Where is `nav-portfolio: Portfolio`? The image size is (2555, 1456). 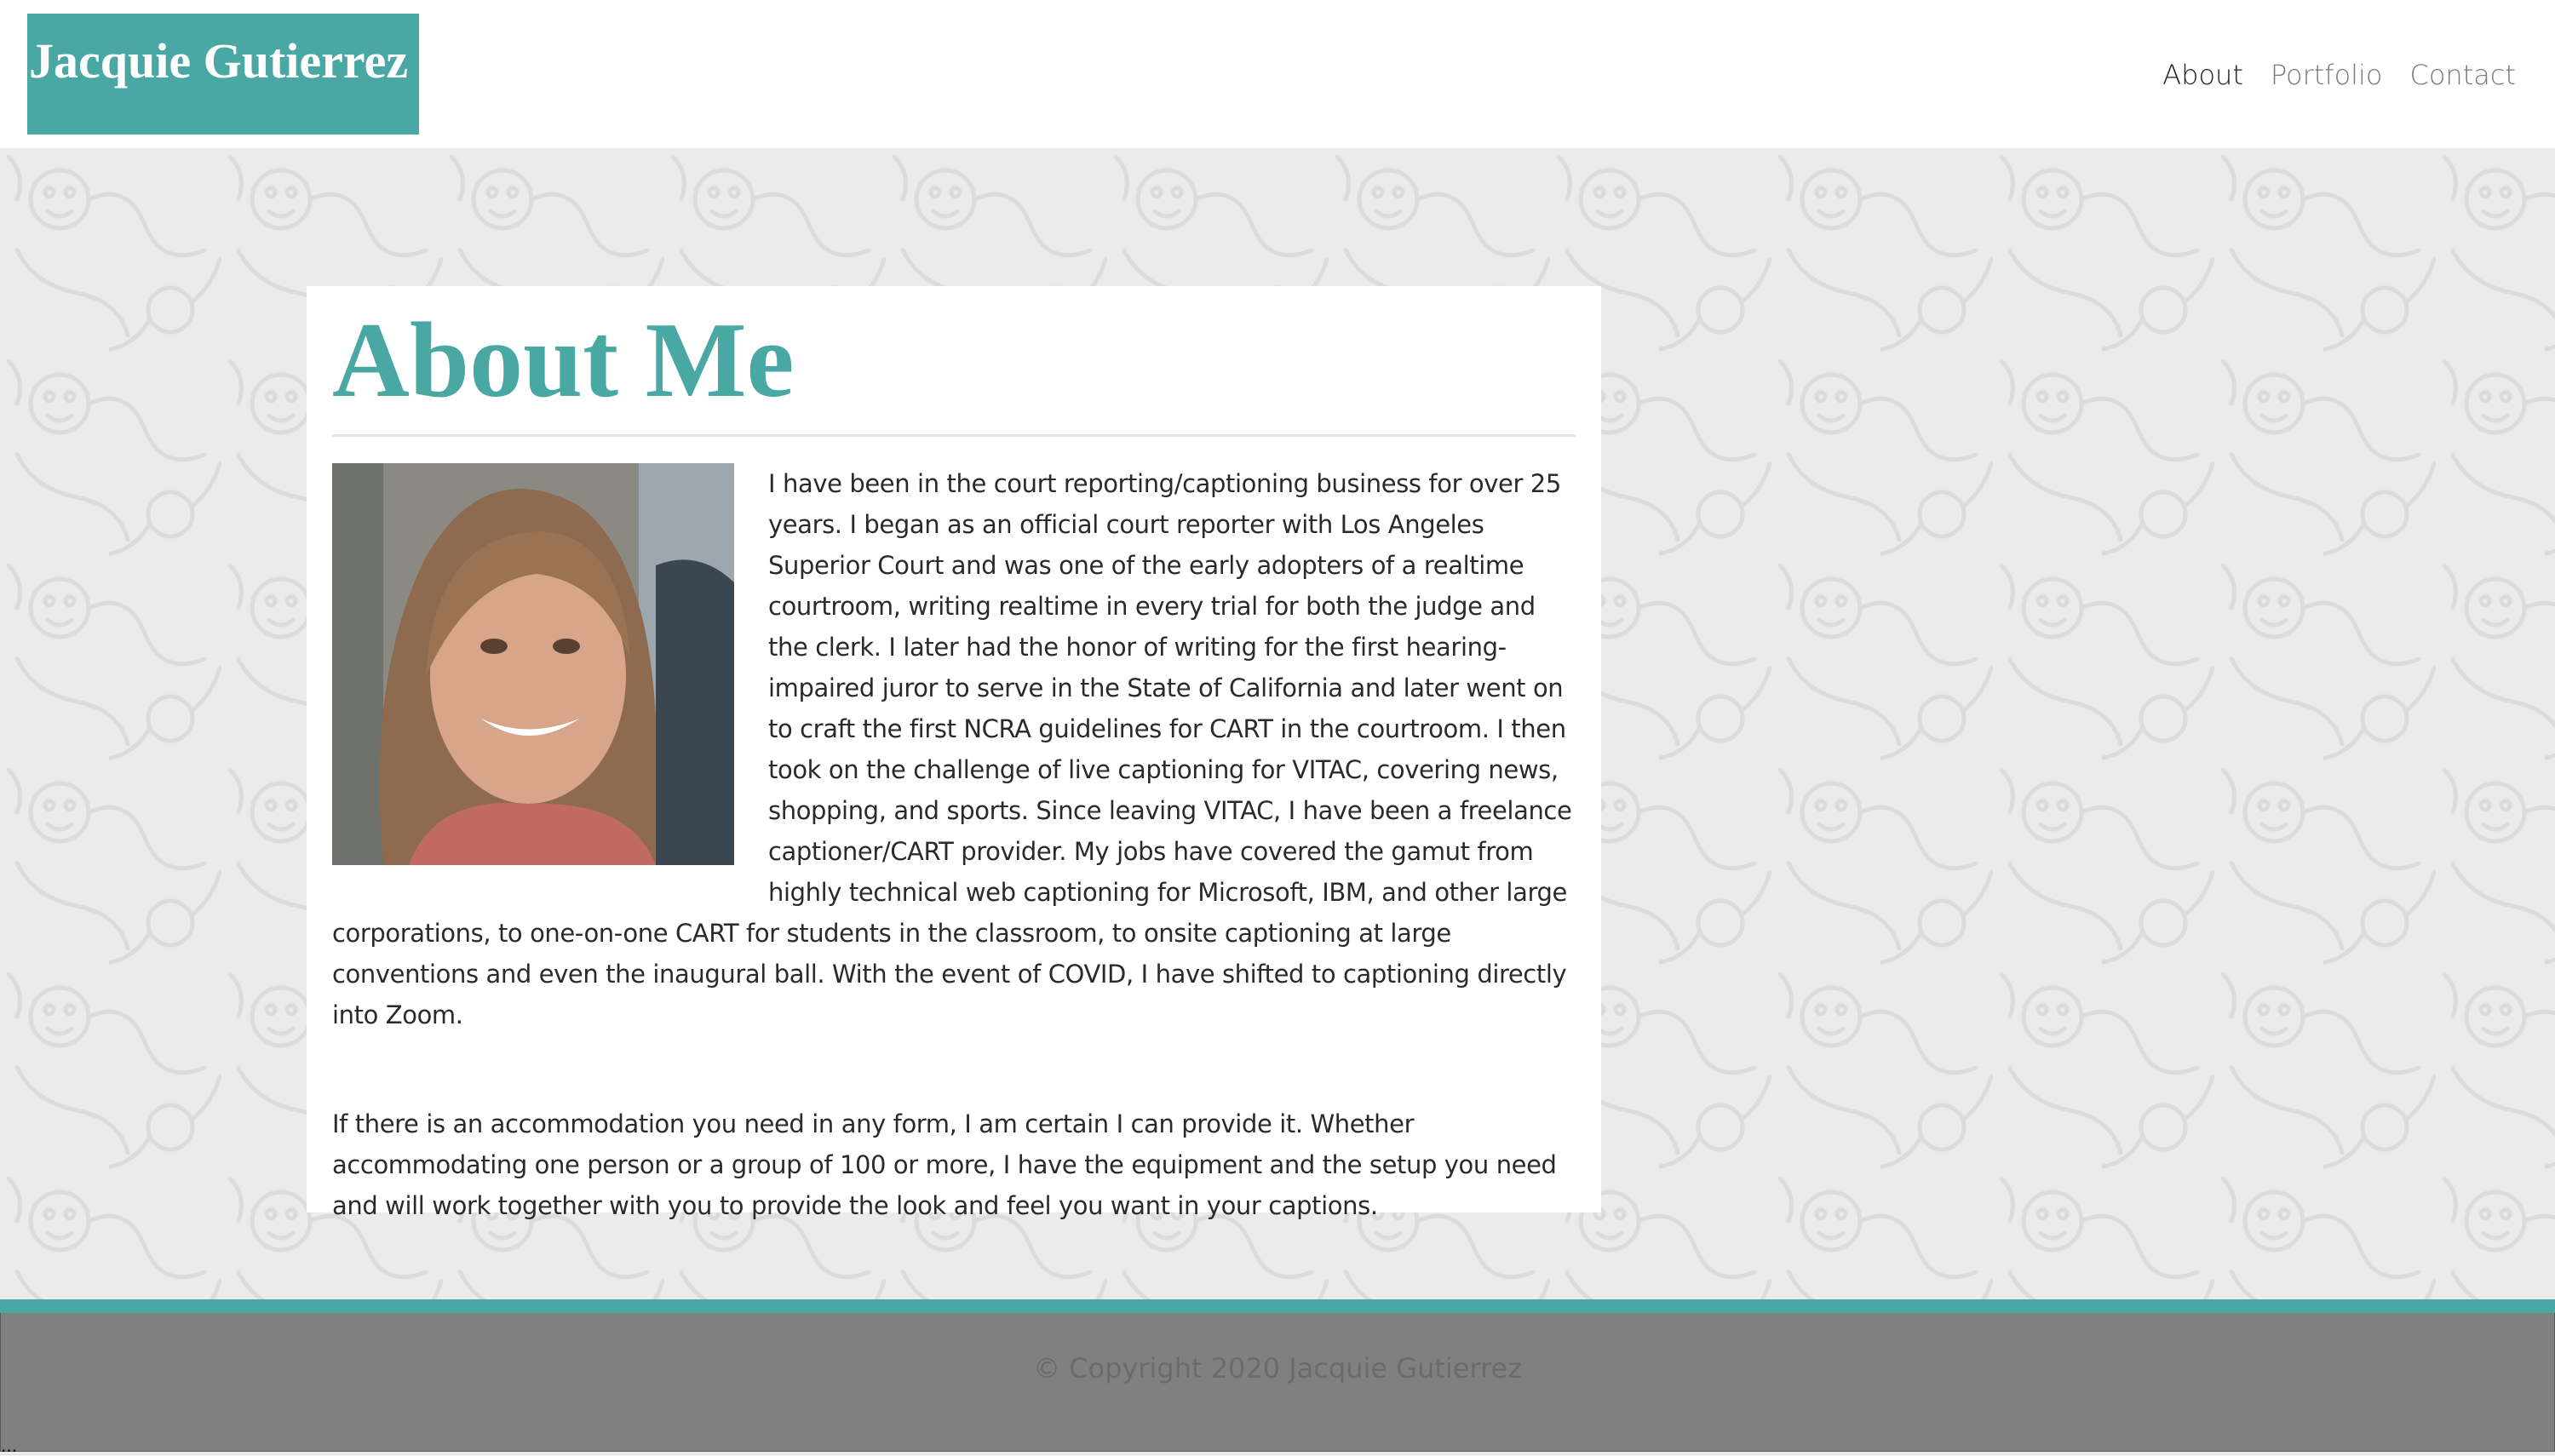 nav-portfolio: Portfolio is located at coordinates (2327, 75).